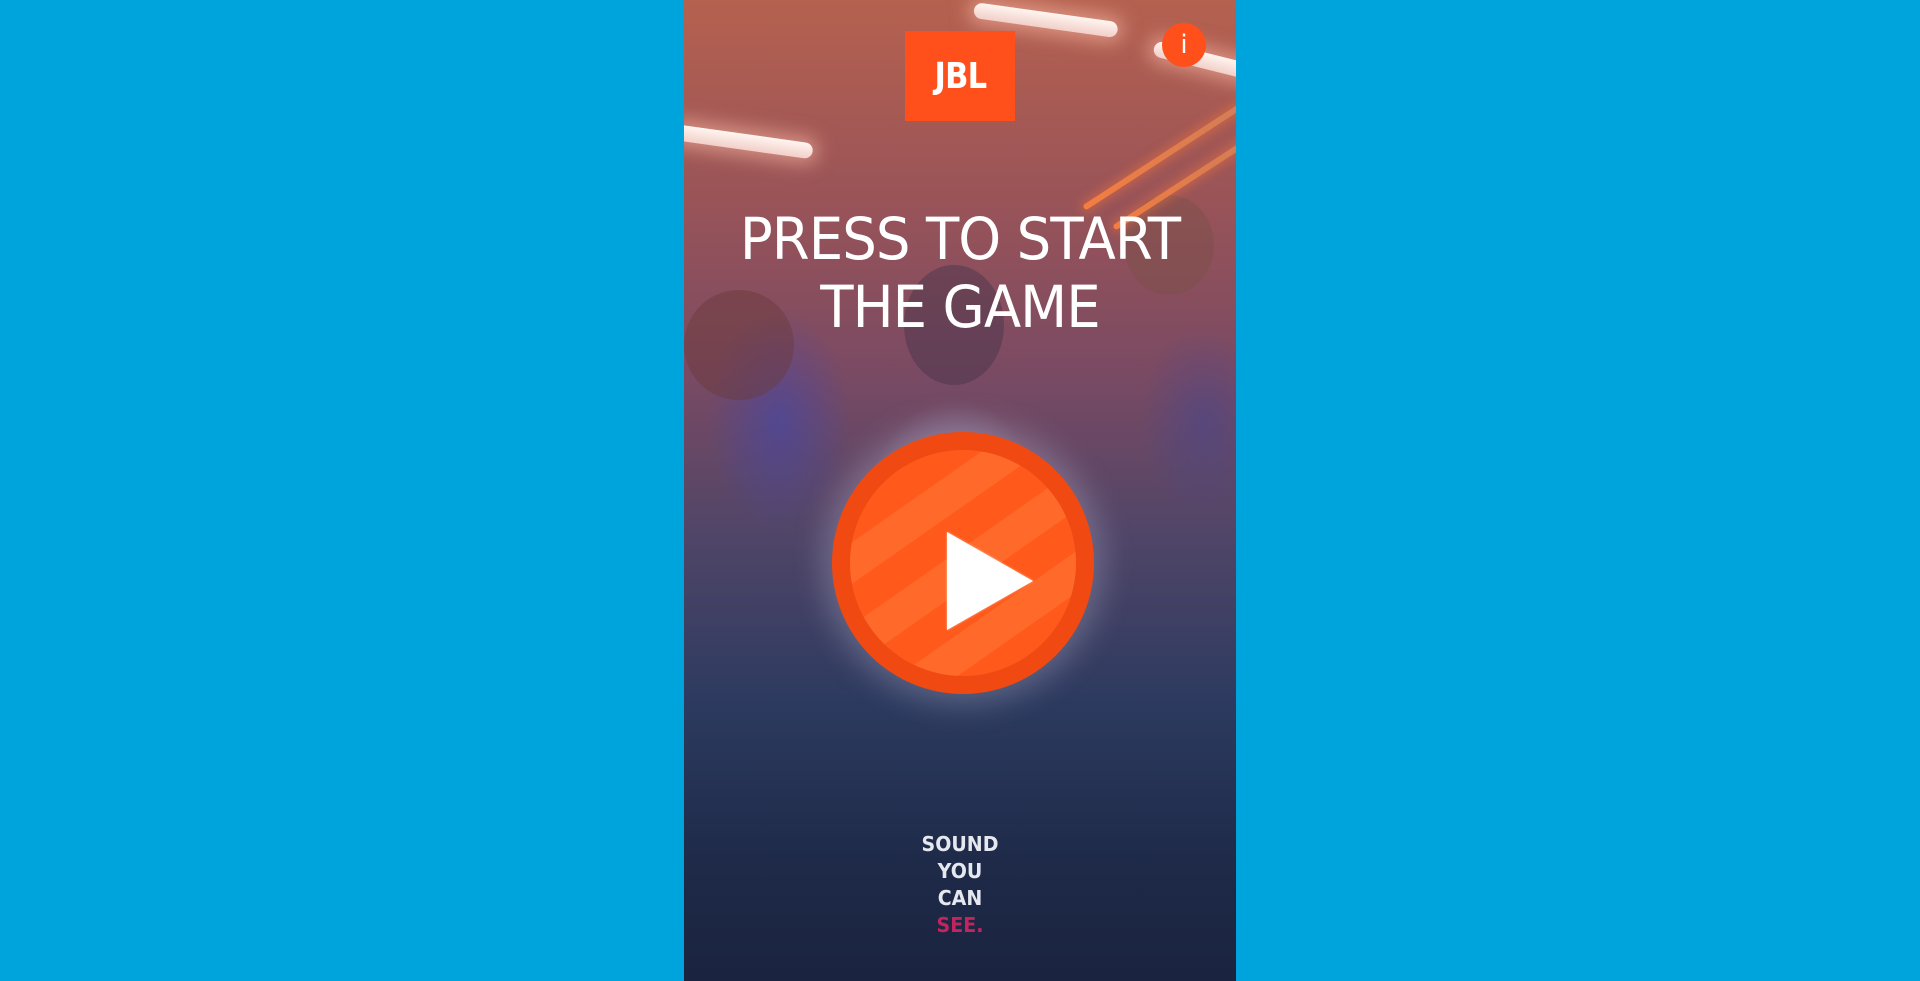 The height and width of the screenshot is (981, 1920). I want to click on info-icon: i, so click(1184, 45).